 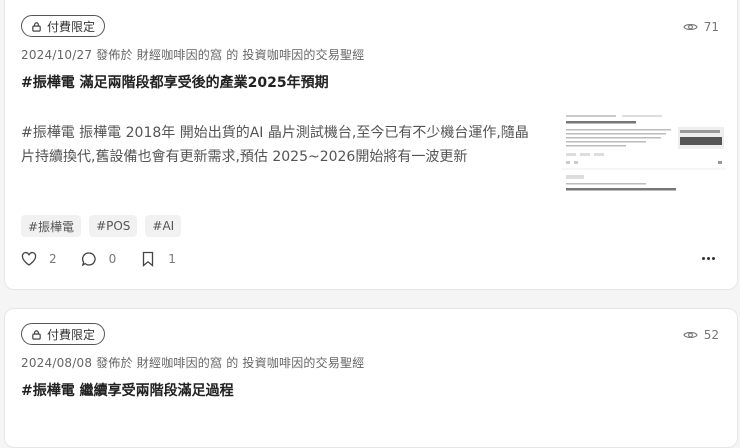 What do you see at coordinates (127, 390) in the screenshot?
I see `post-title: #振樺電 繼續享受兩階段滿足過程` at bounding box center [127, 390].